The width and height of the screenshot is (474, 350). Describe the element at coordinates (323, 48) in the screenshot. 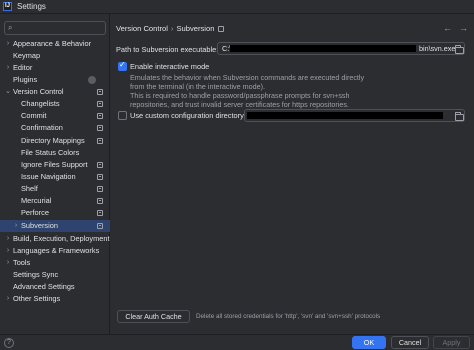

I see `redacted-path` at that location.